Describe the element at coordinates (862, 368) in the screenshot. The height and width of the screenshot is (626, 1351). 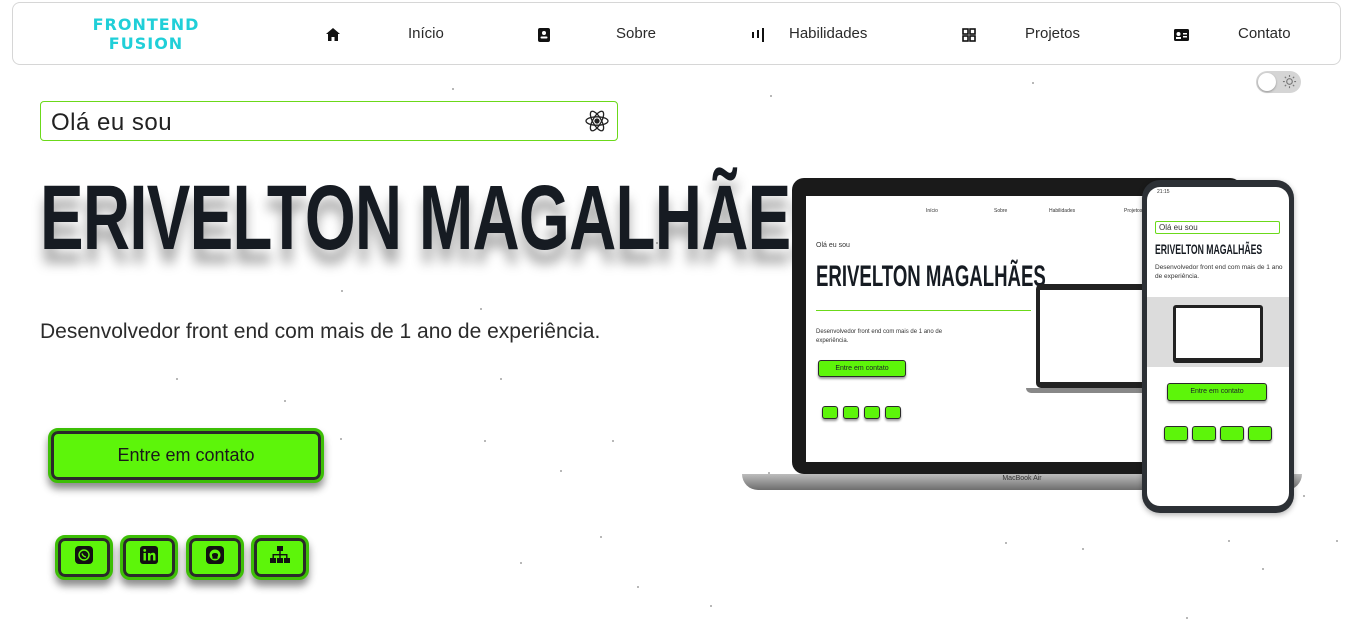
I see `mini-cta: Entre em contato` at that location.